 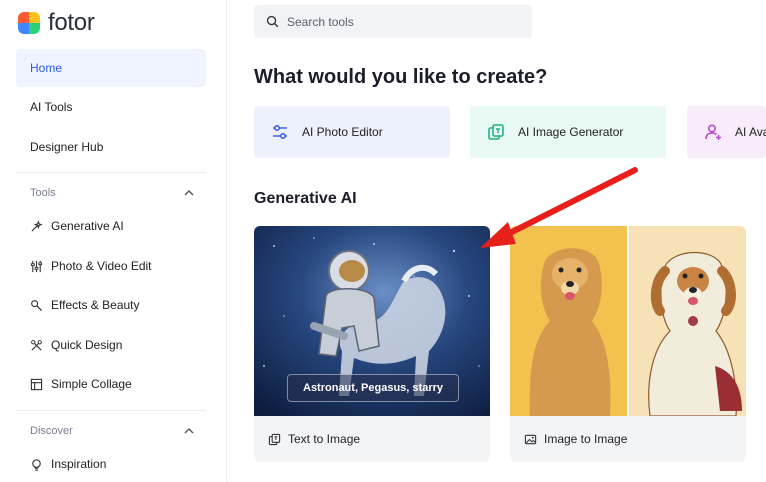 I want to click on avatar-add-icon, so click(x=713, y=132).